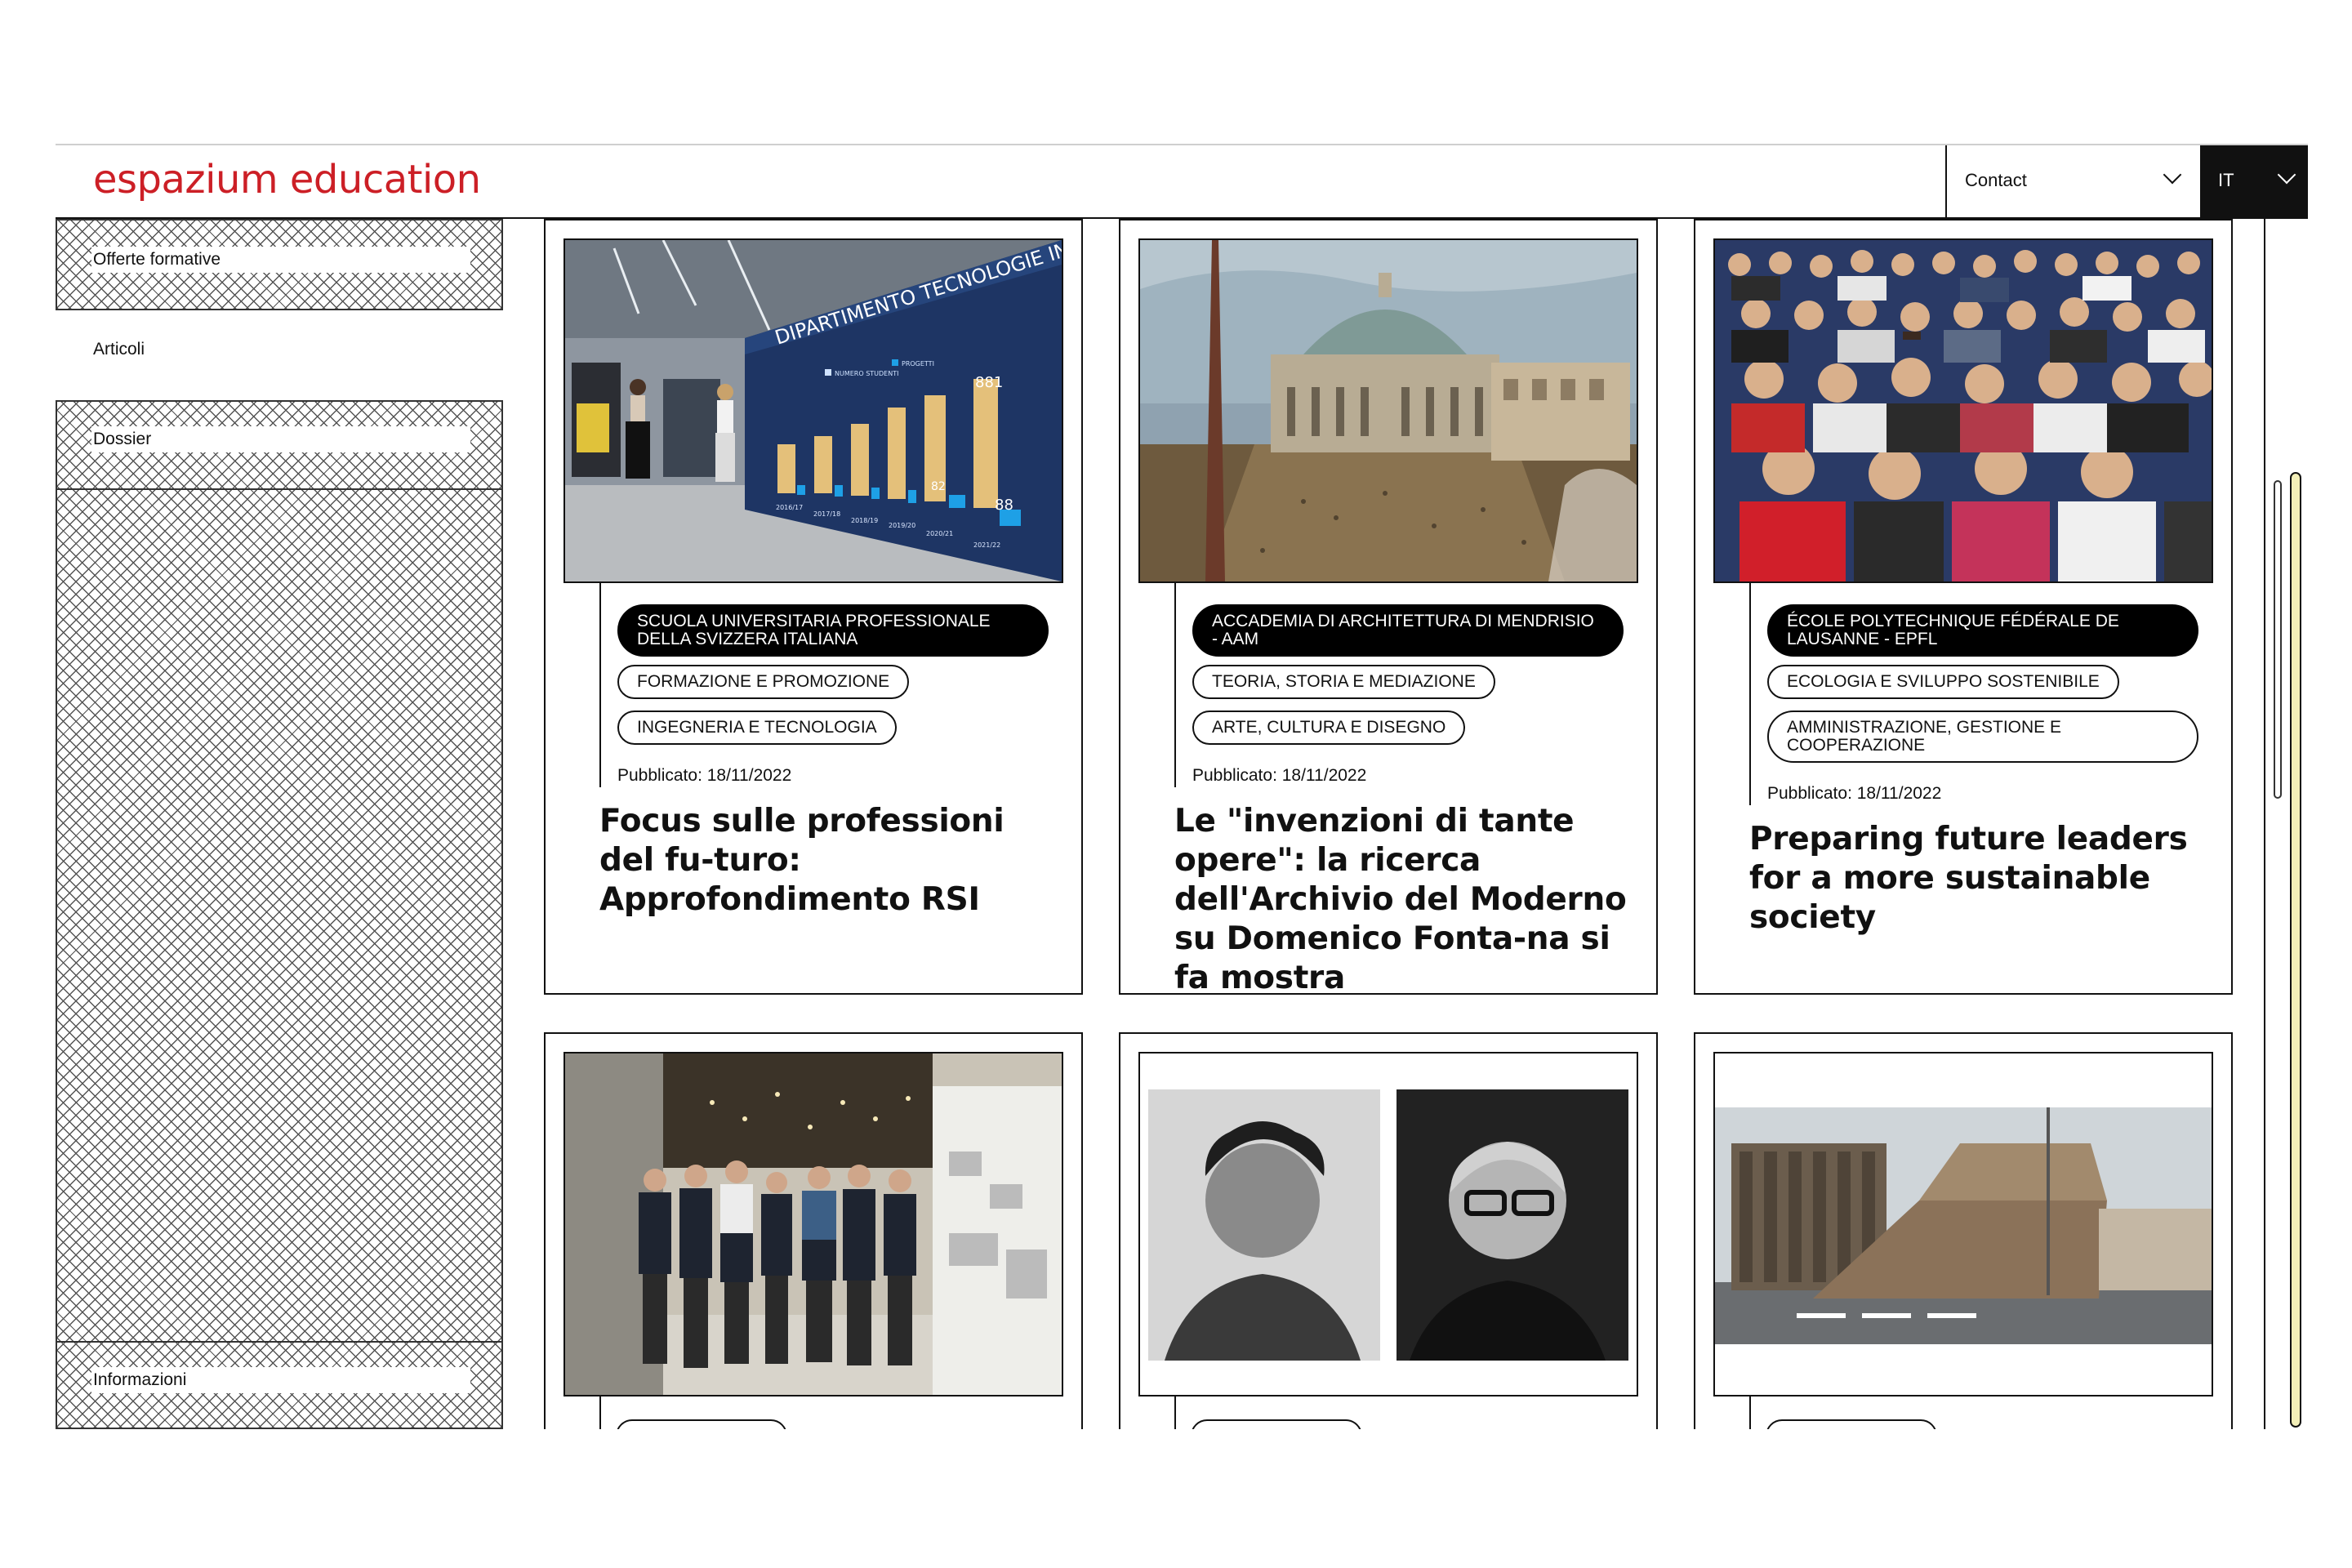 The image size is (2352, 1568). Describe the element at coordinates (1004, 505) in the screenshot. I see `bar-label: 88` at that location.